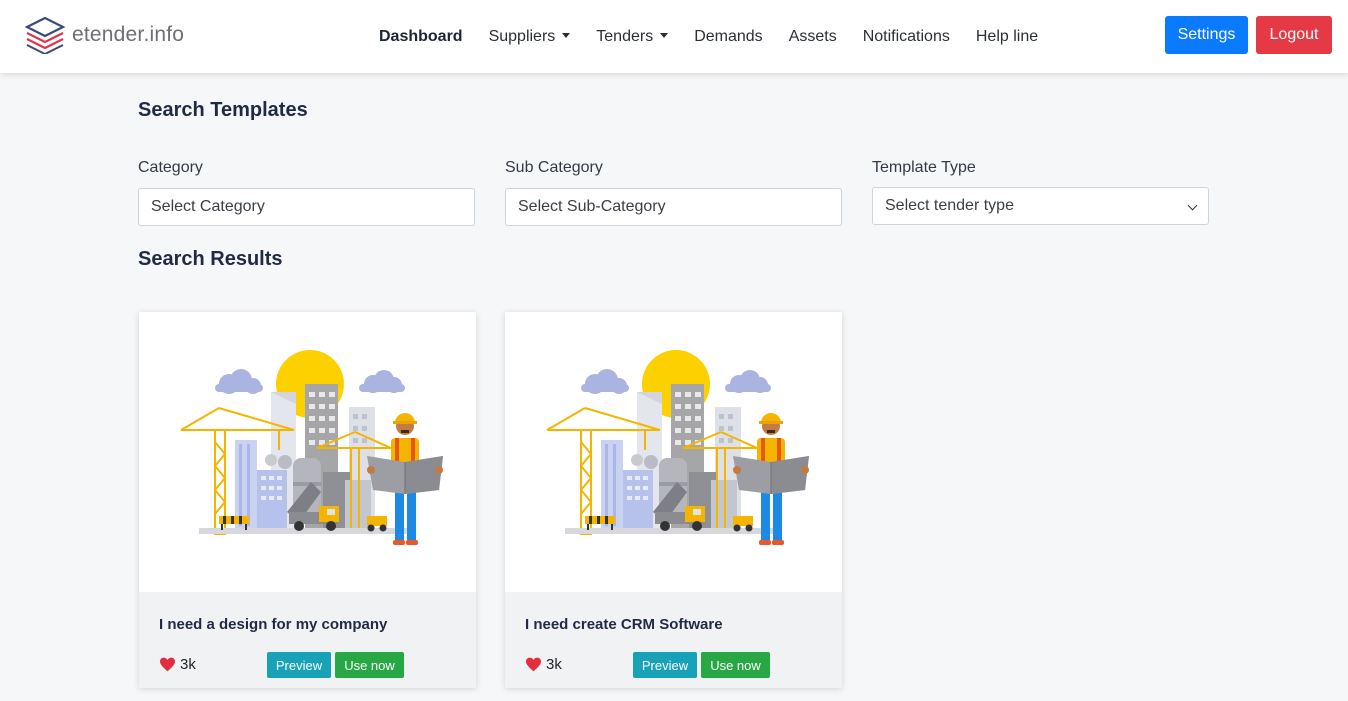 This screenshot has height=701, width=1348. What do you see at coordinates (45, 35) in the screenshot?
I see `layers-logo-icon` at bounding box center [45, 35].